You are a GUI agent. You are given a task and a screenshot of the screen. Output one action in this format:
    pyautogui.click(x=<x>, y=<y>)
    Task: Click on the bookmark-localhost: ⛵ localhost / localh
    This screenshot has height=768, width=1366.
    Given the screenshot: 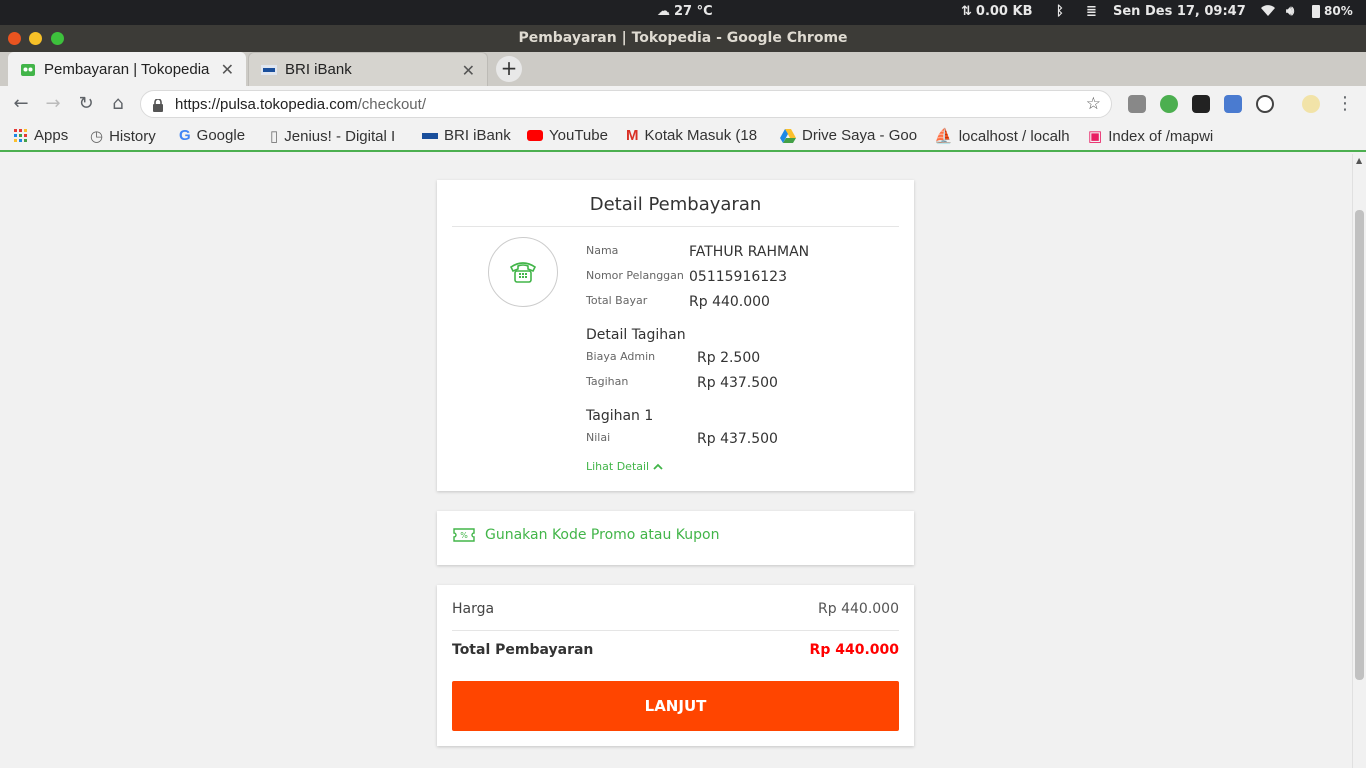 What is the action you would take?
    pyautogui.click(x=1003, y=136)
    